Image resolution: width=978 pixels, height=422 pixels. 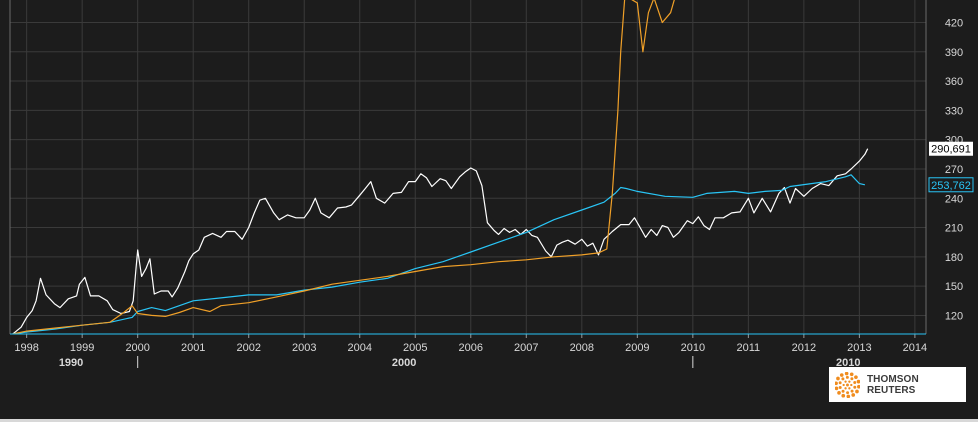 I want to click on reuters-dot-sphere-icon, so click(x=847, y=384).